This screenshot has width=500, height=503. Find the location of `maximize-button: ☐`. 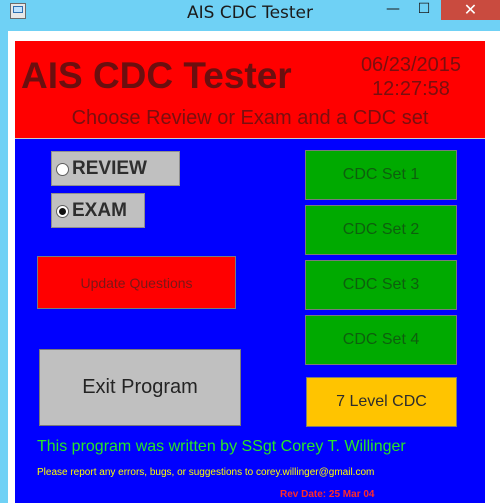

maximize-button: ☐ is located at coordinates (424, 10).